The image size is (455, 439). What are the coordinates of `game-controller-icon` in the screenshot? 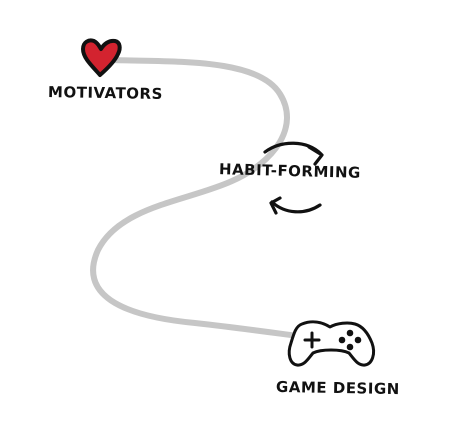 It's located at (331, 343).